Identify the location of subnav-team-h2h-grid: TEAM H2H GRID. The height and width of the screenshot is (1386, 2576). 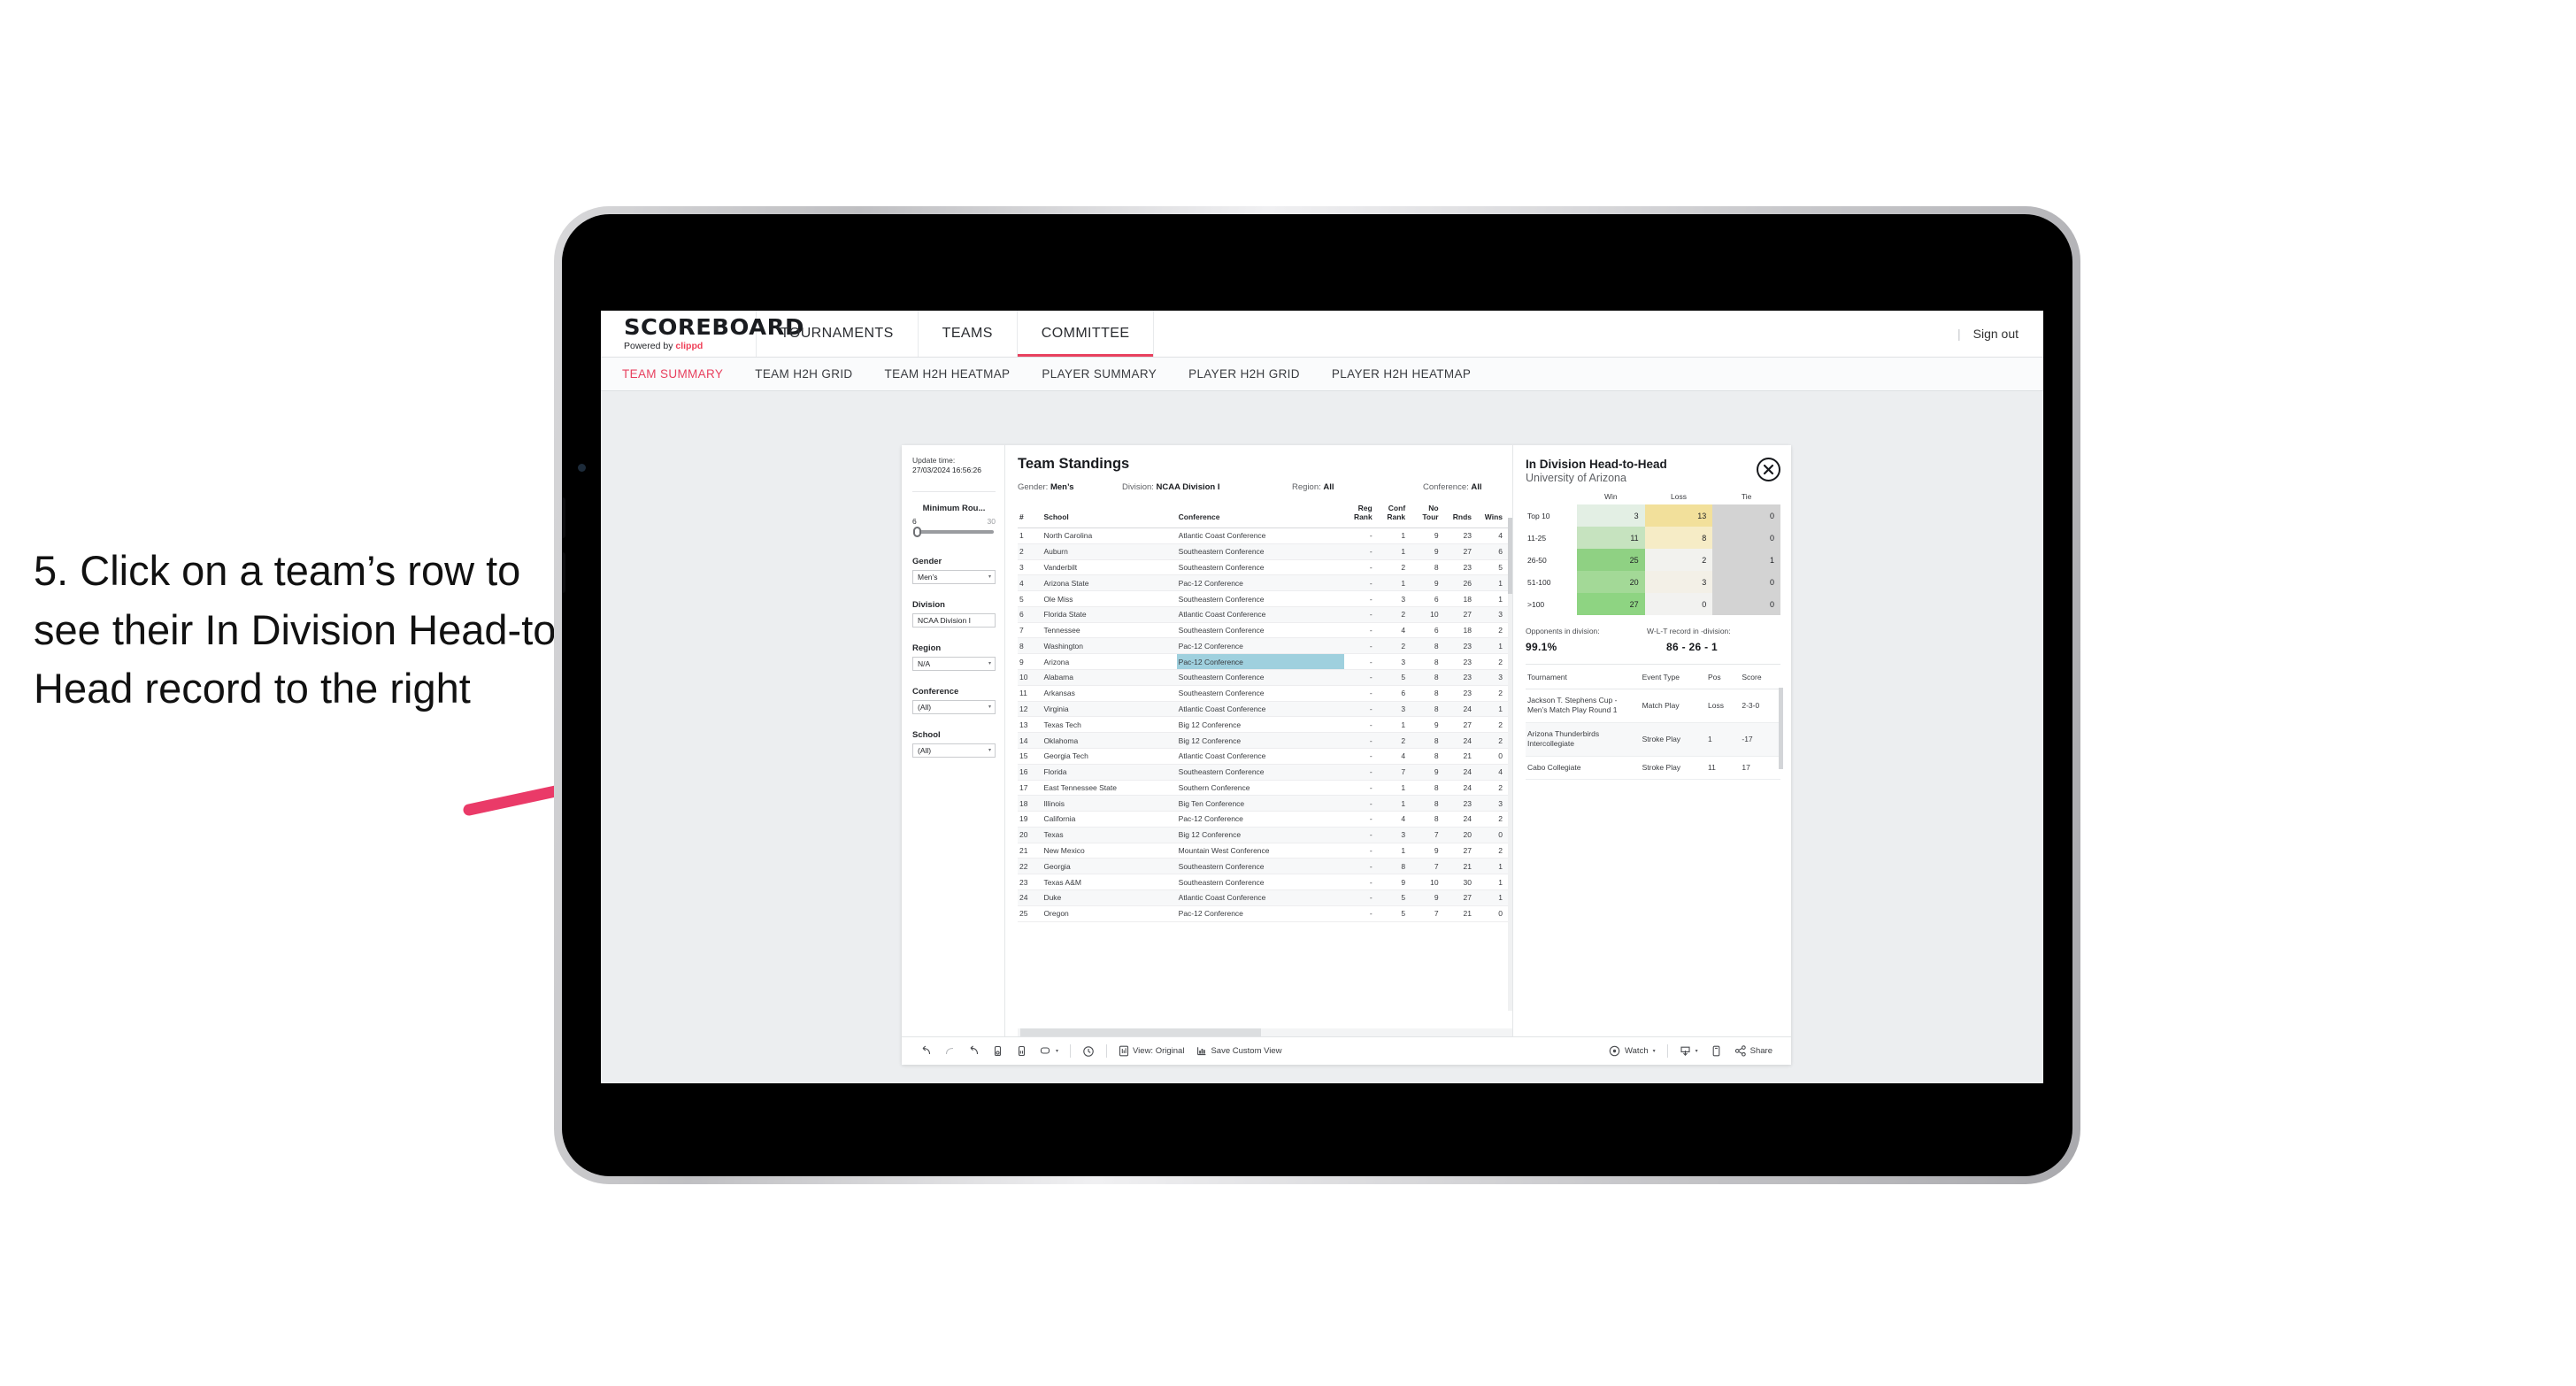
(803, 374).